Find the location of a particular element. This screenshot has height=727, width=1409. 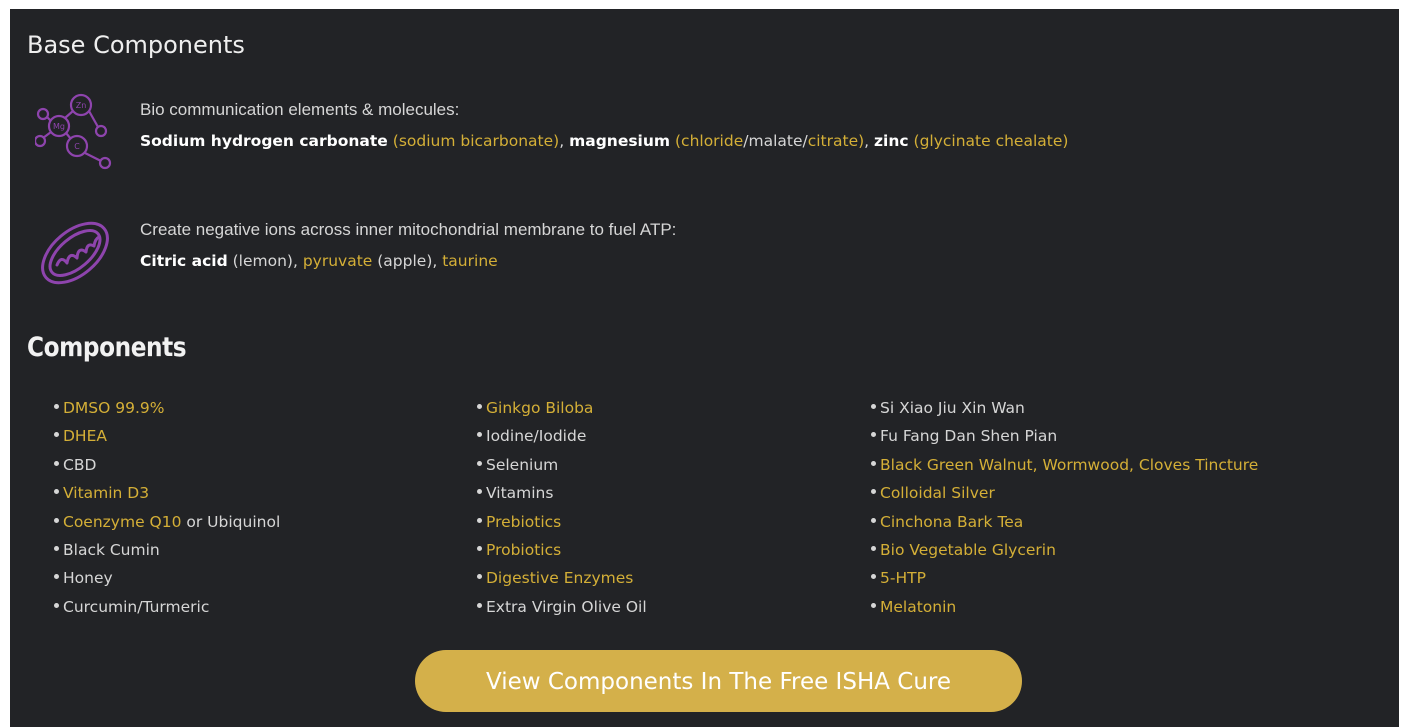

component-list-item: Selenium is located at coordinates (562, 467).